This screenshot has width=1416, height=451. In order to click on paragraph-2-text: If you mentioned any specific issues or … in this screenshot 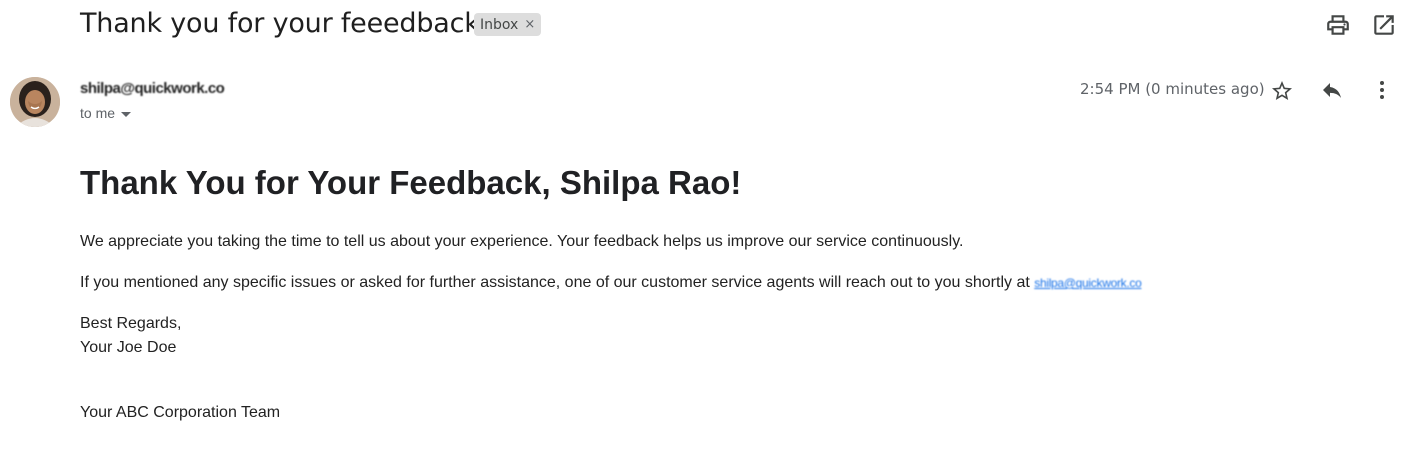, I will do `click(555, 282)`.